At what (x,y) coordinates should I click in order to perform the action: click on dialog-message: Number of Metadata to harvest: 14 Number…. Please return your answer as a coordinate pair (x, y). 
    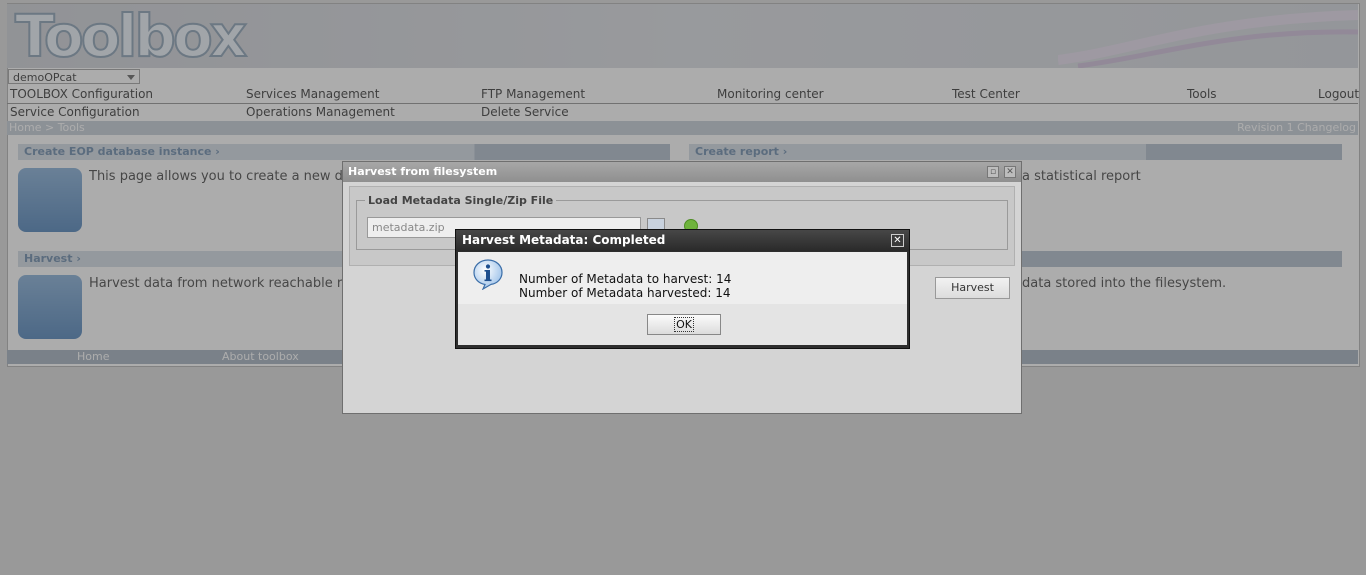
    Looking at the image, I should click on (625, 286).